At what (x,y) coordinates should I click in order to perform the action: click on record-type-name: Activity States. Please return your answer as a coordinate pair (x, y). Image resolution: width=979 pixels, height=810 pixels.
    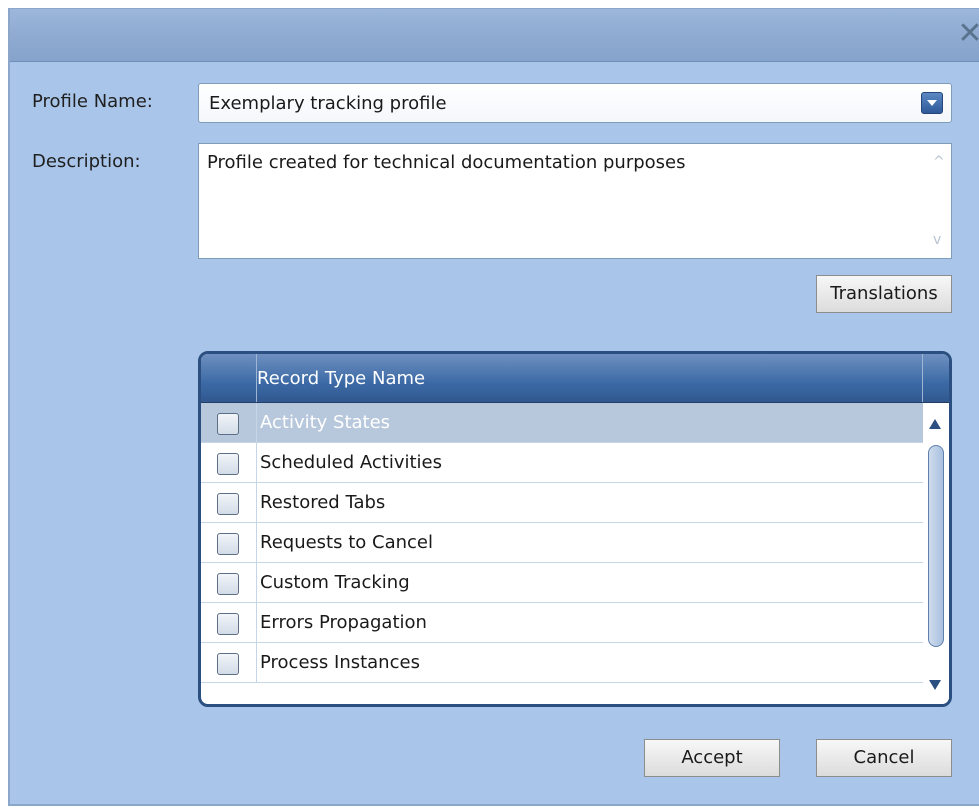
    Looking at the image, I should click on (325, 422).